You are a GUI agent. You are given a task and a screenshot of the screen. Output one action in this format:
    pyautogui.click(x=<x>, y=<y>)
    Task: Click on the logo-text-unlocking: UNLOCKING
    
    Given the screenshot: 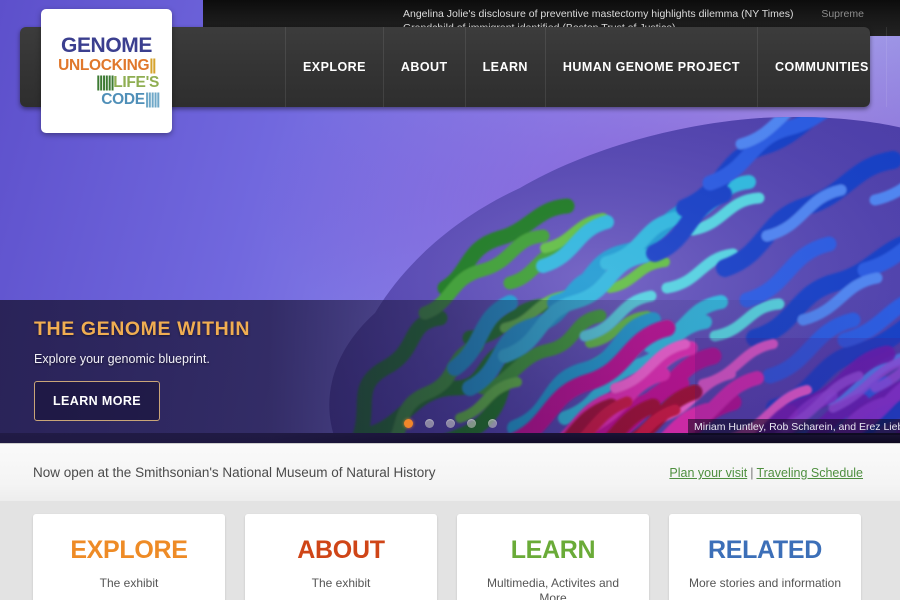 What is the action you would take?
    pyautogui.click(x=104, y=65)
    